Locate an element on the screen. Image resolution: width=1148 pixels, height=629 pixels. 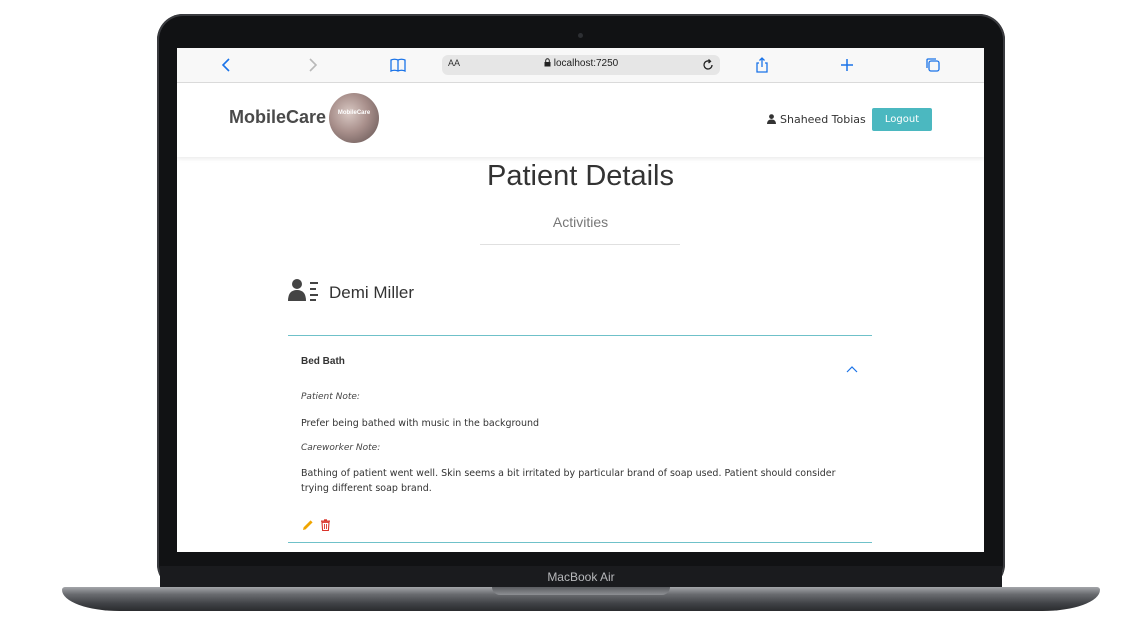
laptop-model-label: MacBook Air is located at coordinates (581, 577).